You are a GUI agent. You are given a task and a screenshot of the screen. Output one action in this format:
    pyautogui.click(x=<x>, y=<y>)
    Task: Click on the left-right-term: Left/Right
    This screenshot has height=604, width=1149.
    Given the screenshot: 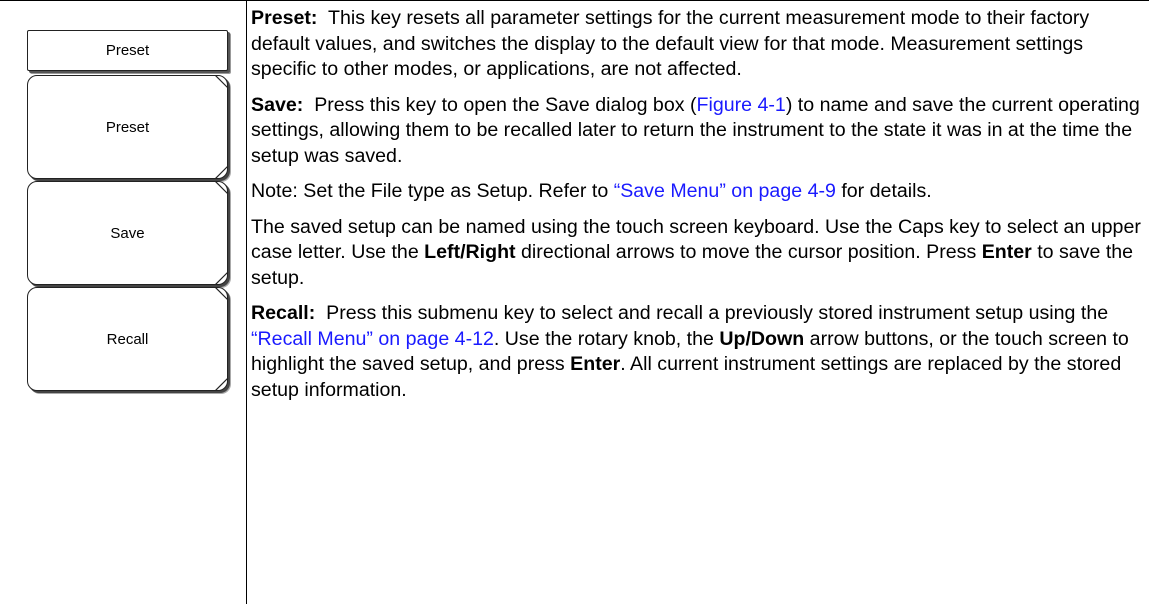 What is the action you would take?
    pyautogui.click(x=470, y=252)
    